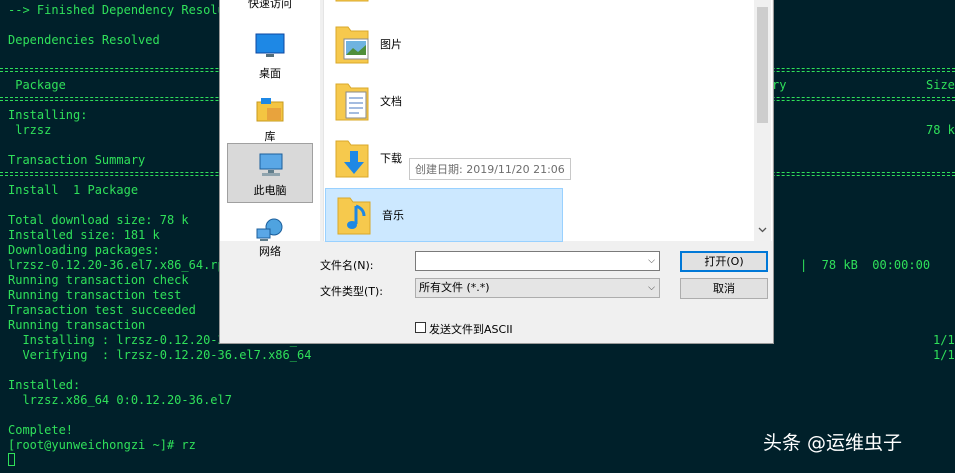  I want to click on list-item-selected: 音乐, so click(444, 215).